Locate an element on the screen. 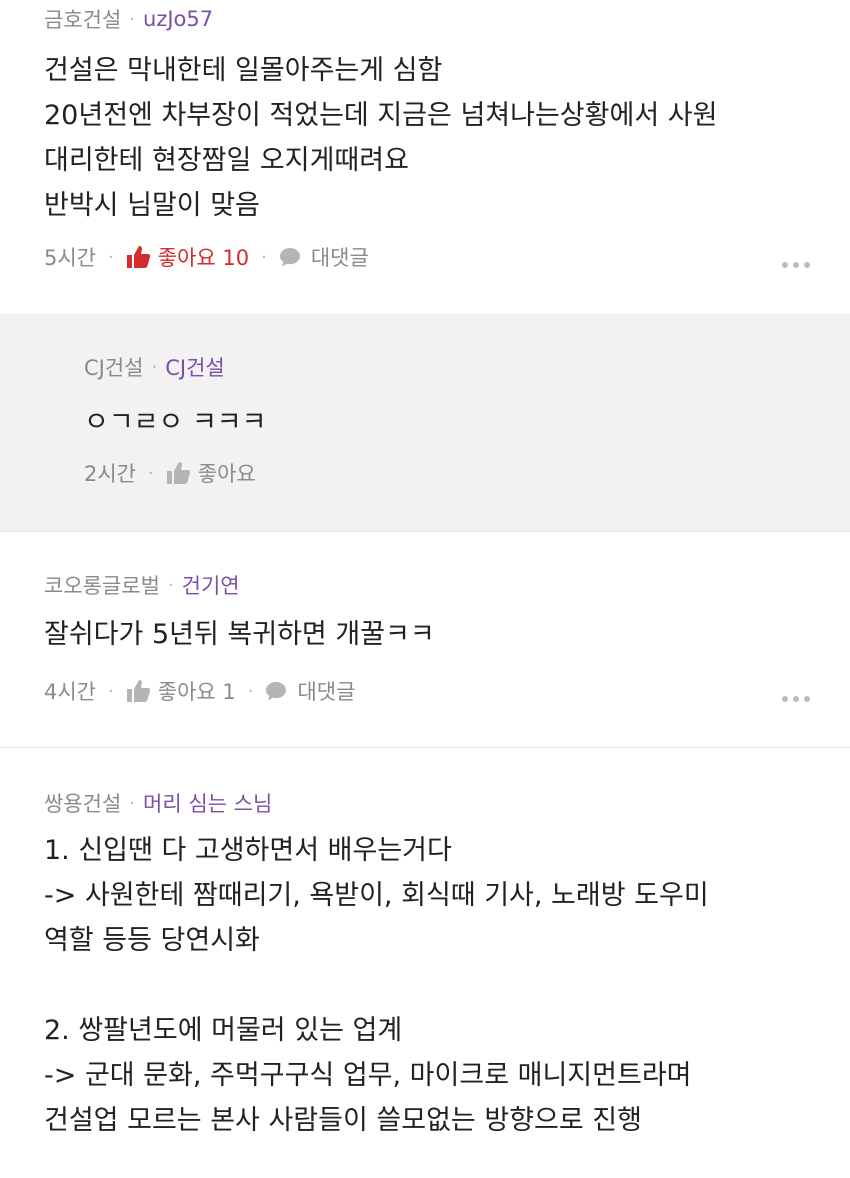 This screenshot has width=850, height=1178. comment-line: 20년전엔 차부장이 적었는데 지금은 넘쳐나는상황에서 사원 is located at coordinates (381, 115).